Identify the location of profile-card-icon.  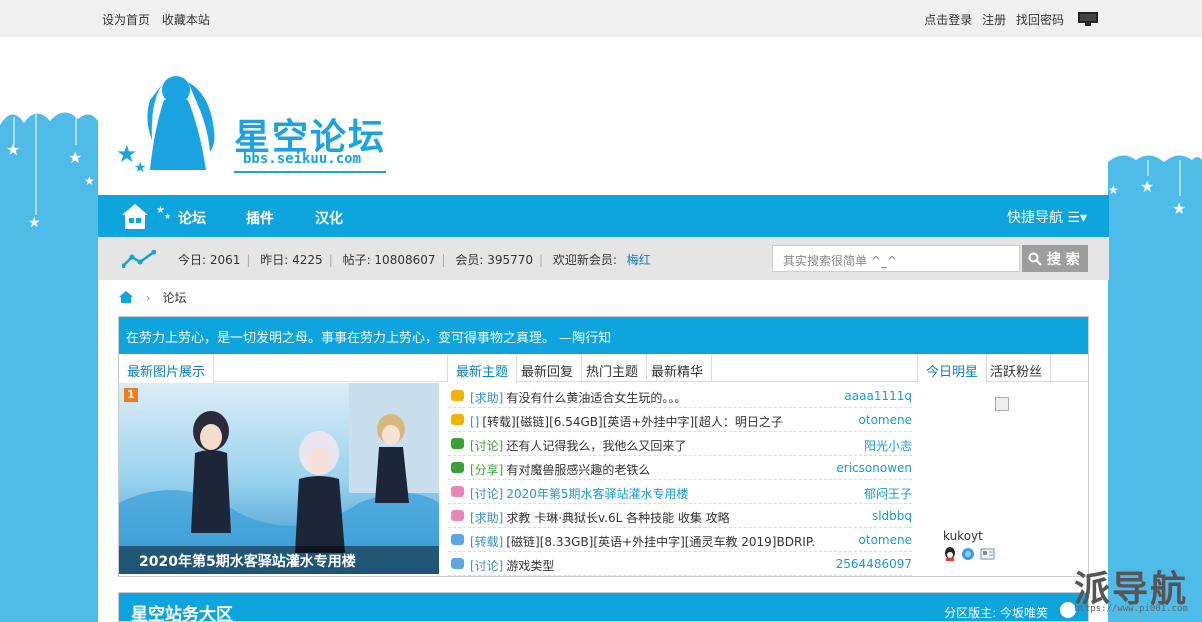
(987, 554).